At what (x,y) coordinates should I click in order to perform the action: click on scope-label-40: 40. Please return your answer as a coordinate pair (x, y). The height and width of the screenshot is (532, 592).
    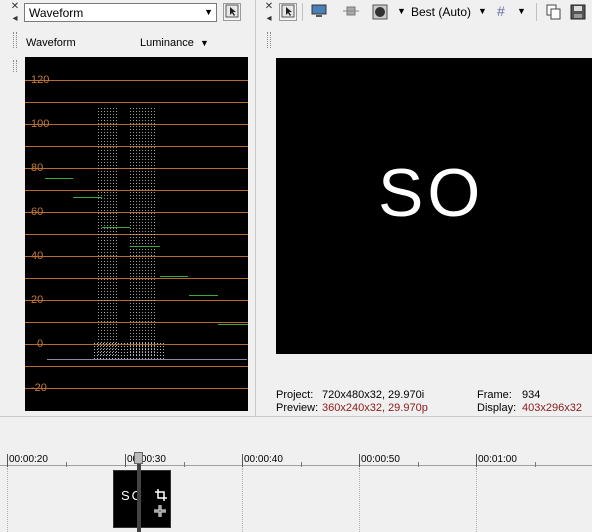
    Looking at the image, I should click on (37, 256).